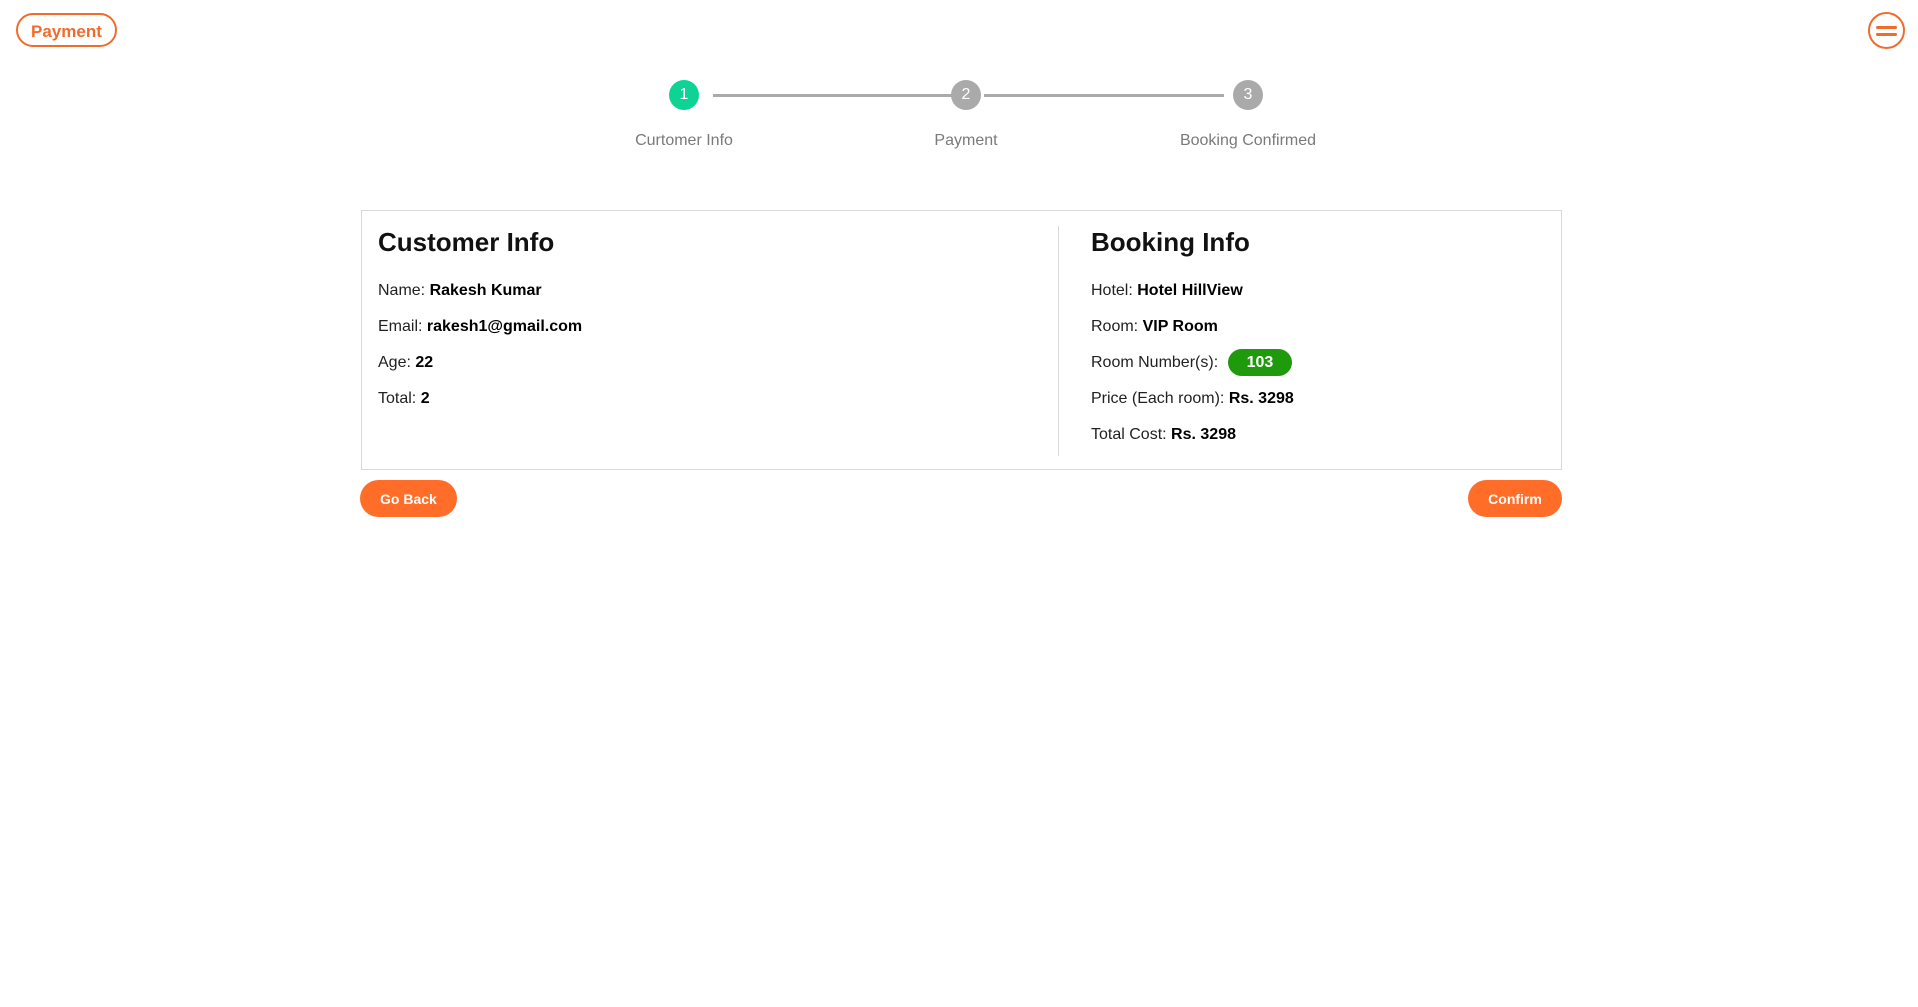 The width and height of the screenshot is (1918, 1007). Describe the element at coordinates (1260, 363) in the screenshot. I see `room-number-badge: 103` at that location.